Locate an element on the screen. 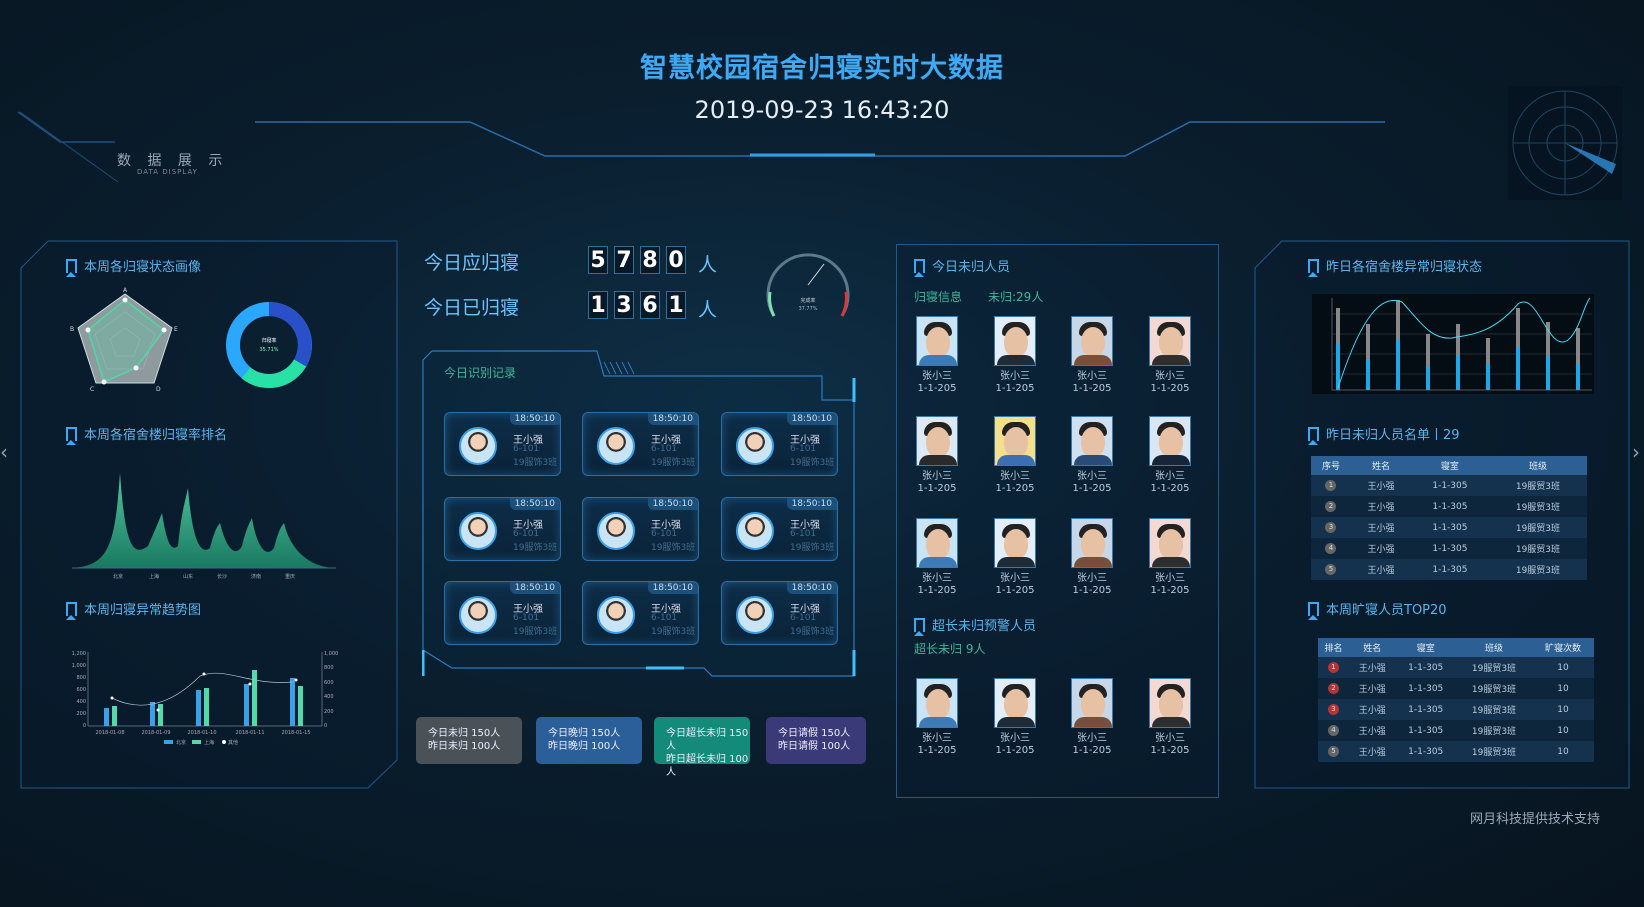  trend-left-tick-3: 600 is located at coordinates (81, 690).